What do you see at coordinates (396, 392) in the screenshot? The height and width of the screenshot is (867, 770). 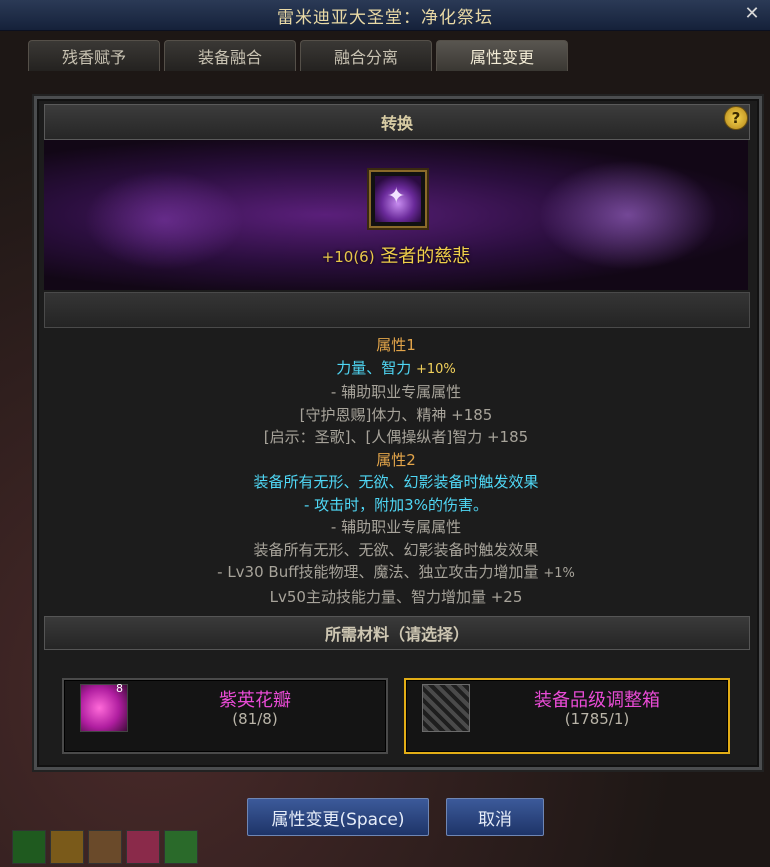 I see `attr1-line1: - 辅助职业专属属性` at bounding box center [396, 392].